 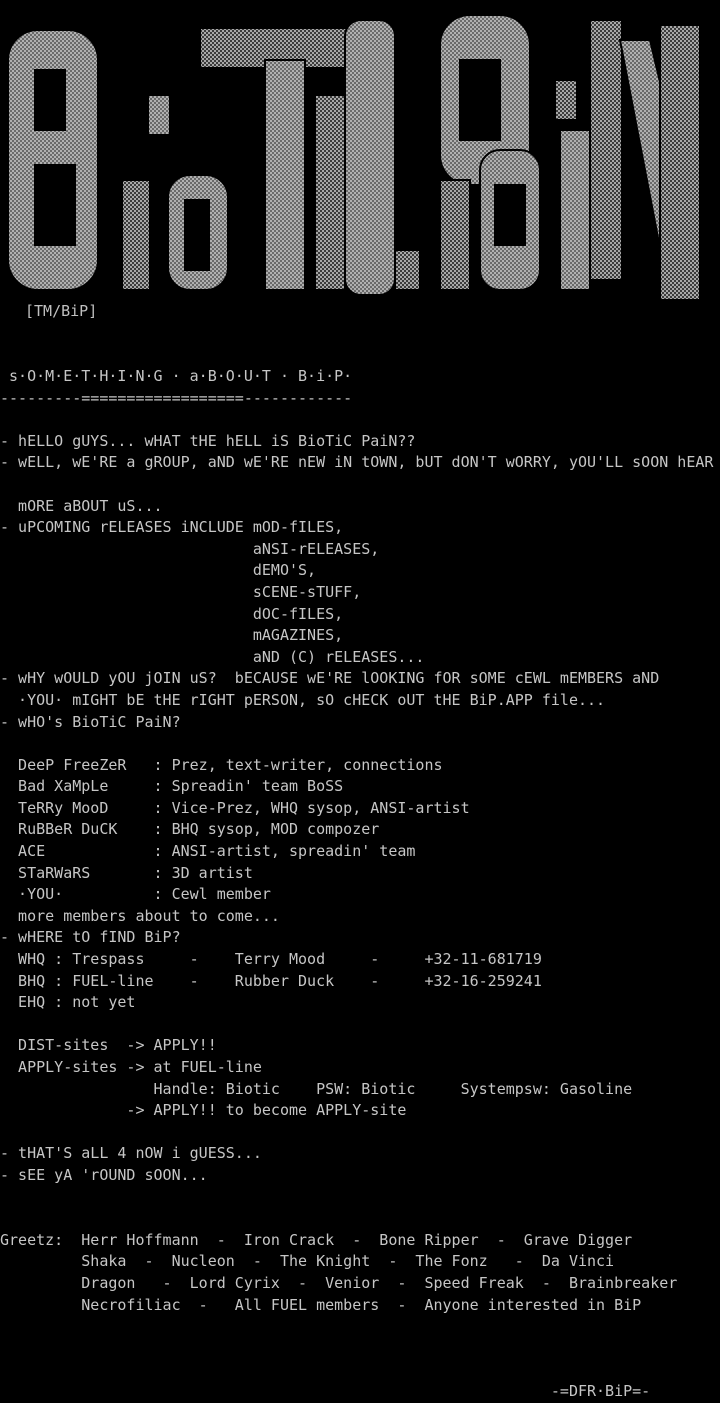 What do you see at coordinates (68, 1002) in the screenshot?
I see `text-line: EHQ : not yet` at bounding box center [68, 1002].